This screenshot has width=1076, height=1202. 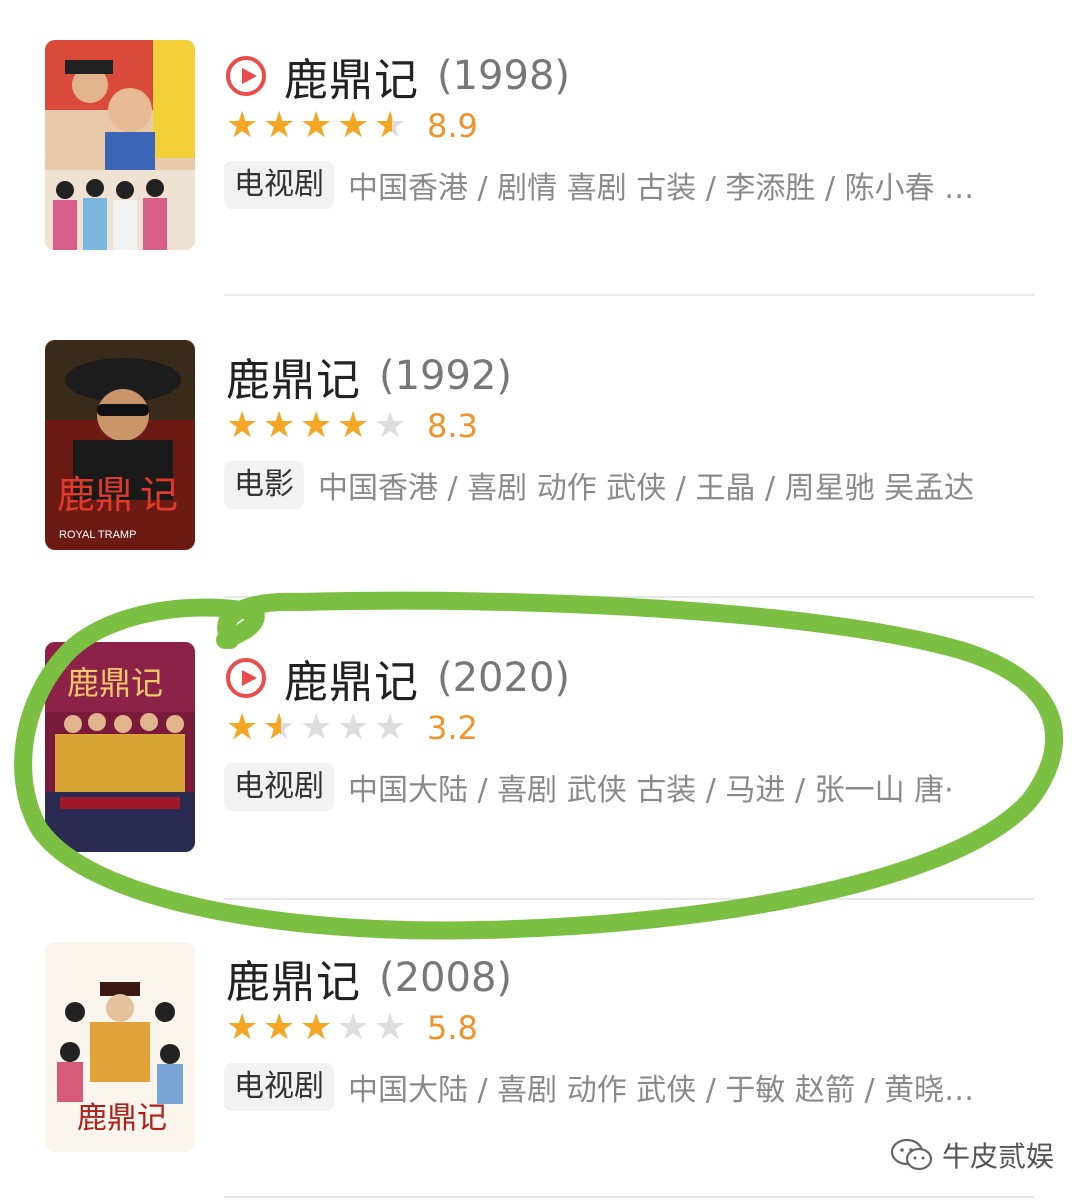 What do you see at coordinates (159, 496) in the screenshot?
I see `svg-text: 记` at bounding box center [159, 496].